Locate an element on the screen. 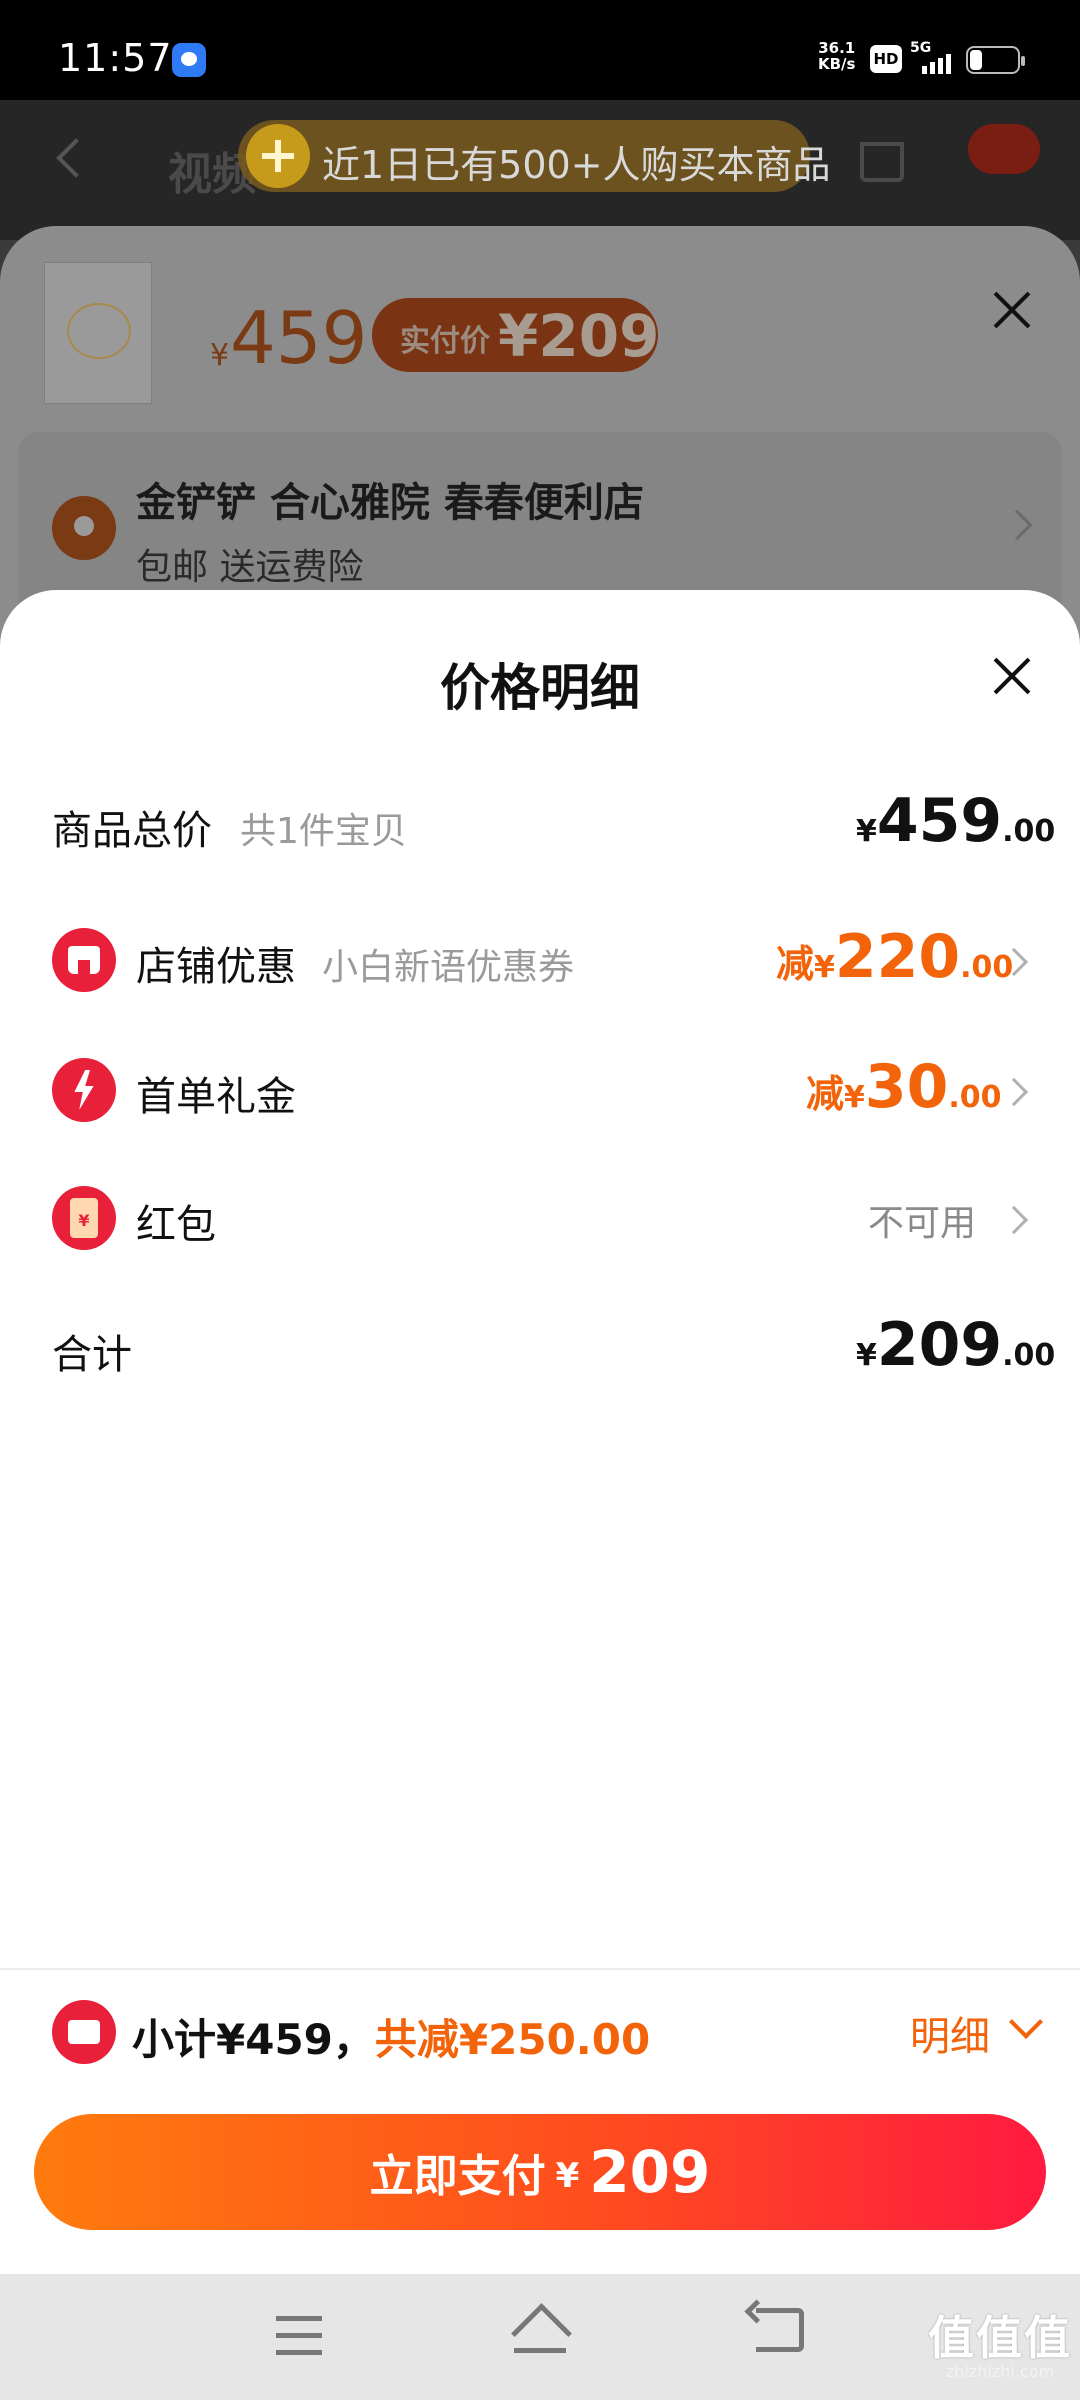 This screenshot has height=2400, width=1080. watermark: 值值值 zhizhizhi.com is located at coordinates (1000, 2341).